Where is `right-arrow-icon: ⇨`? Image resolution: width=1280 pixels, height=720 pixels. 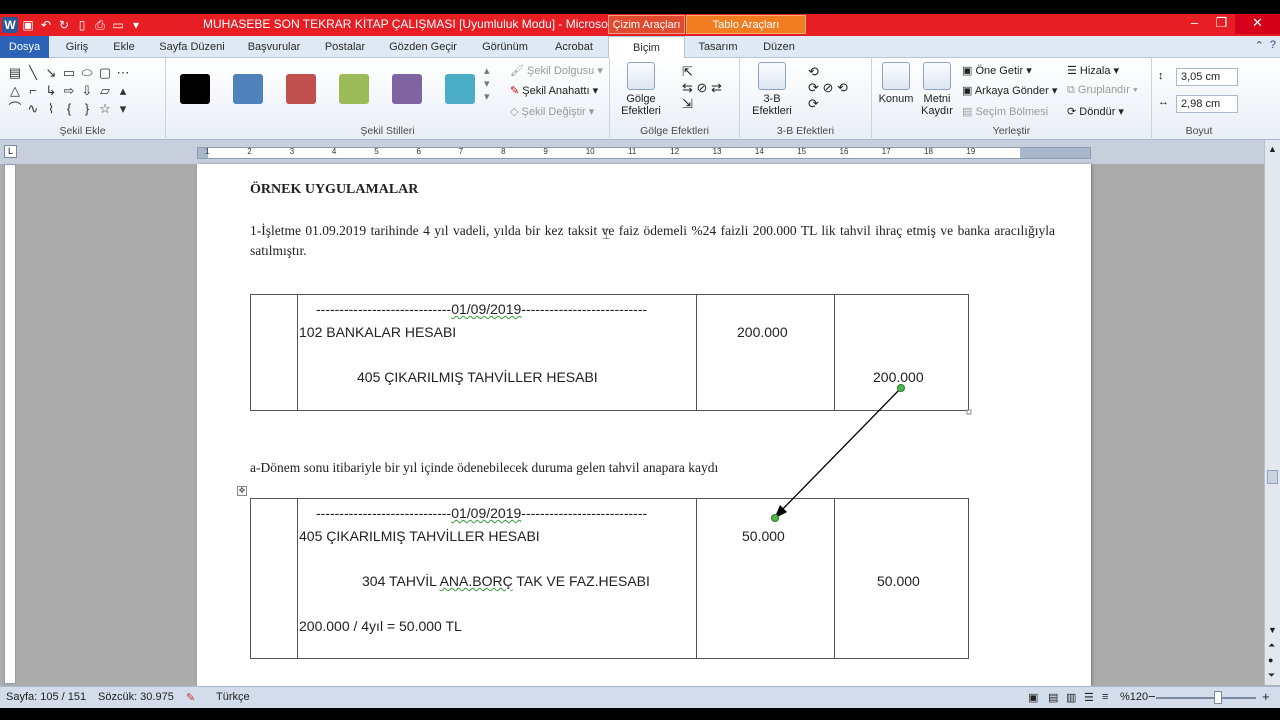
right-arrow-icon: ⇨ is located at coordinates (69, 91).